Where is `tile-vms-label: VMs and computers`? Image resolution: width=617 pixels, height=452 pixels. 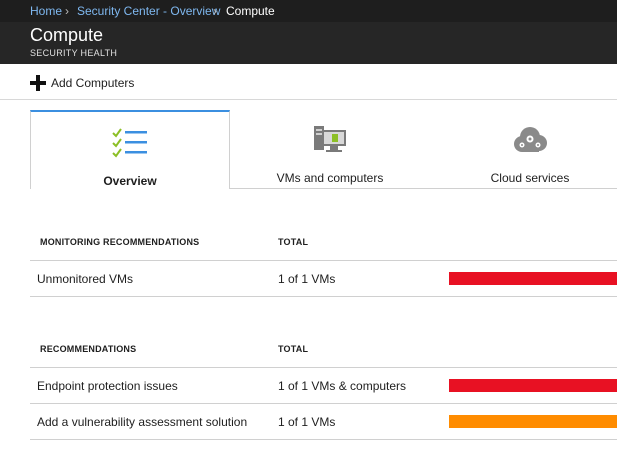
tile-vms-label: VMs and computers is located at coordinates (330, 178).